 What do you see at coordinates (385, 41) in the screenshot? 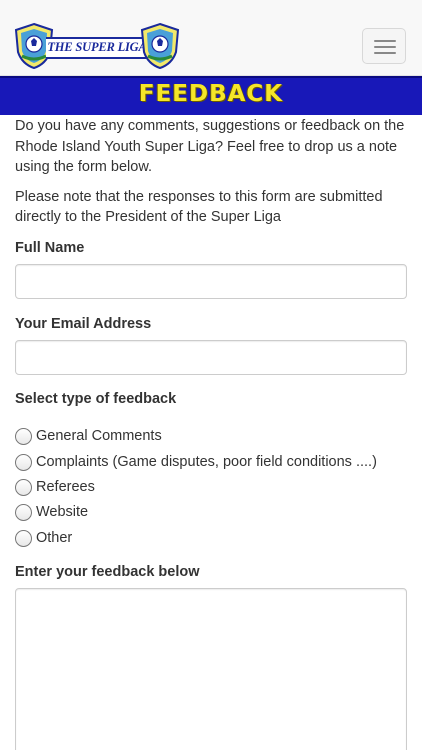
I see `hamburger-menu-icon` at bounding box center [385, 41].